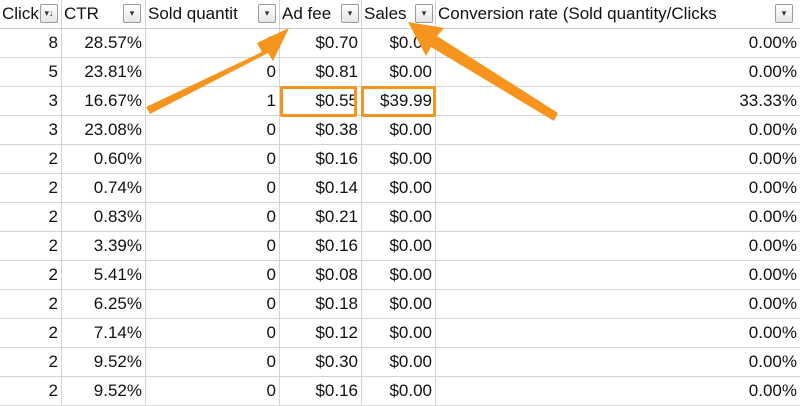 Image resolution: width=800 pixels, height=406 pixels. I want to click on cell-conversion-rate: 33.33%, so click(618, 101).